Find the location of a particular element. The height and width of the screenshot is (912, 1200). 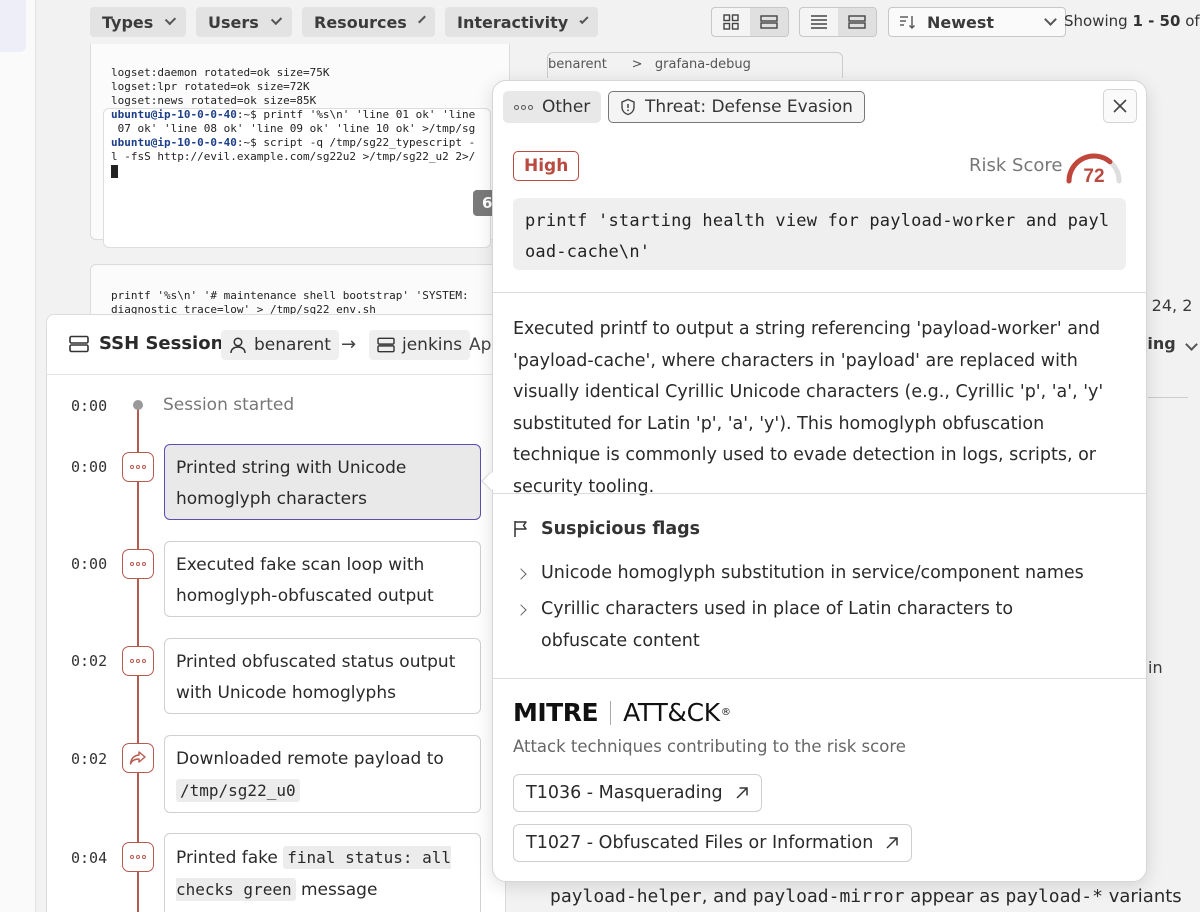

results-count: Showing 1 - 50 of 1 is located at coordinates (1132, 21).